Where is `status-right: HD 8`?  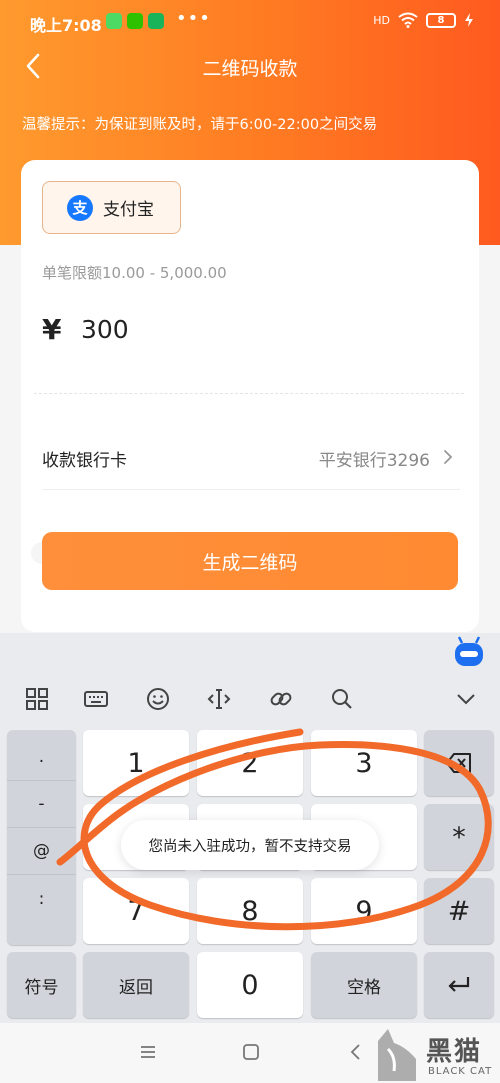 status-right: HD 8 is located at coordinates (423, 20).